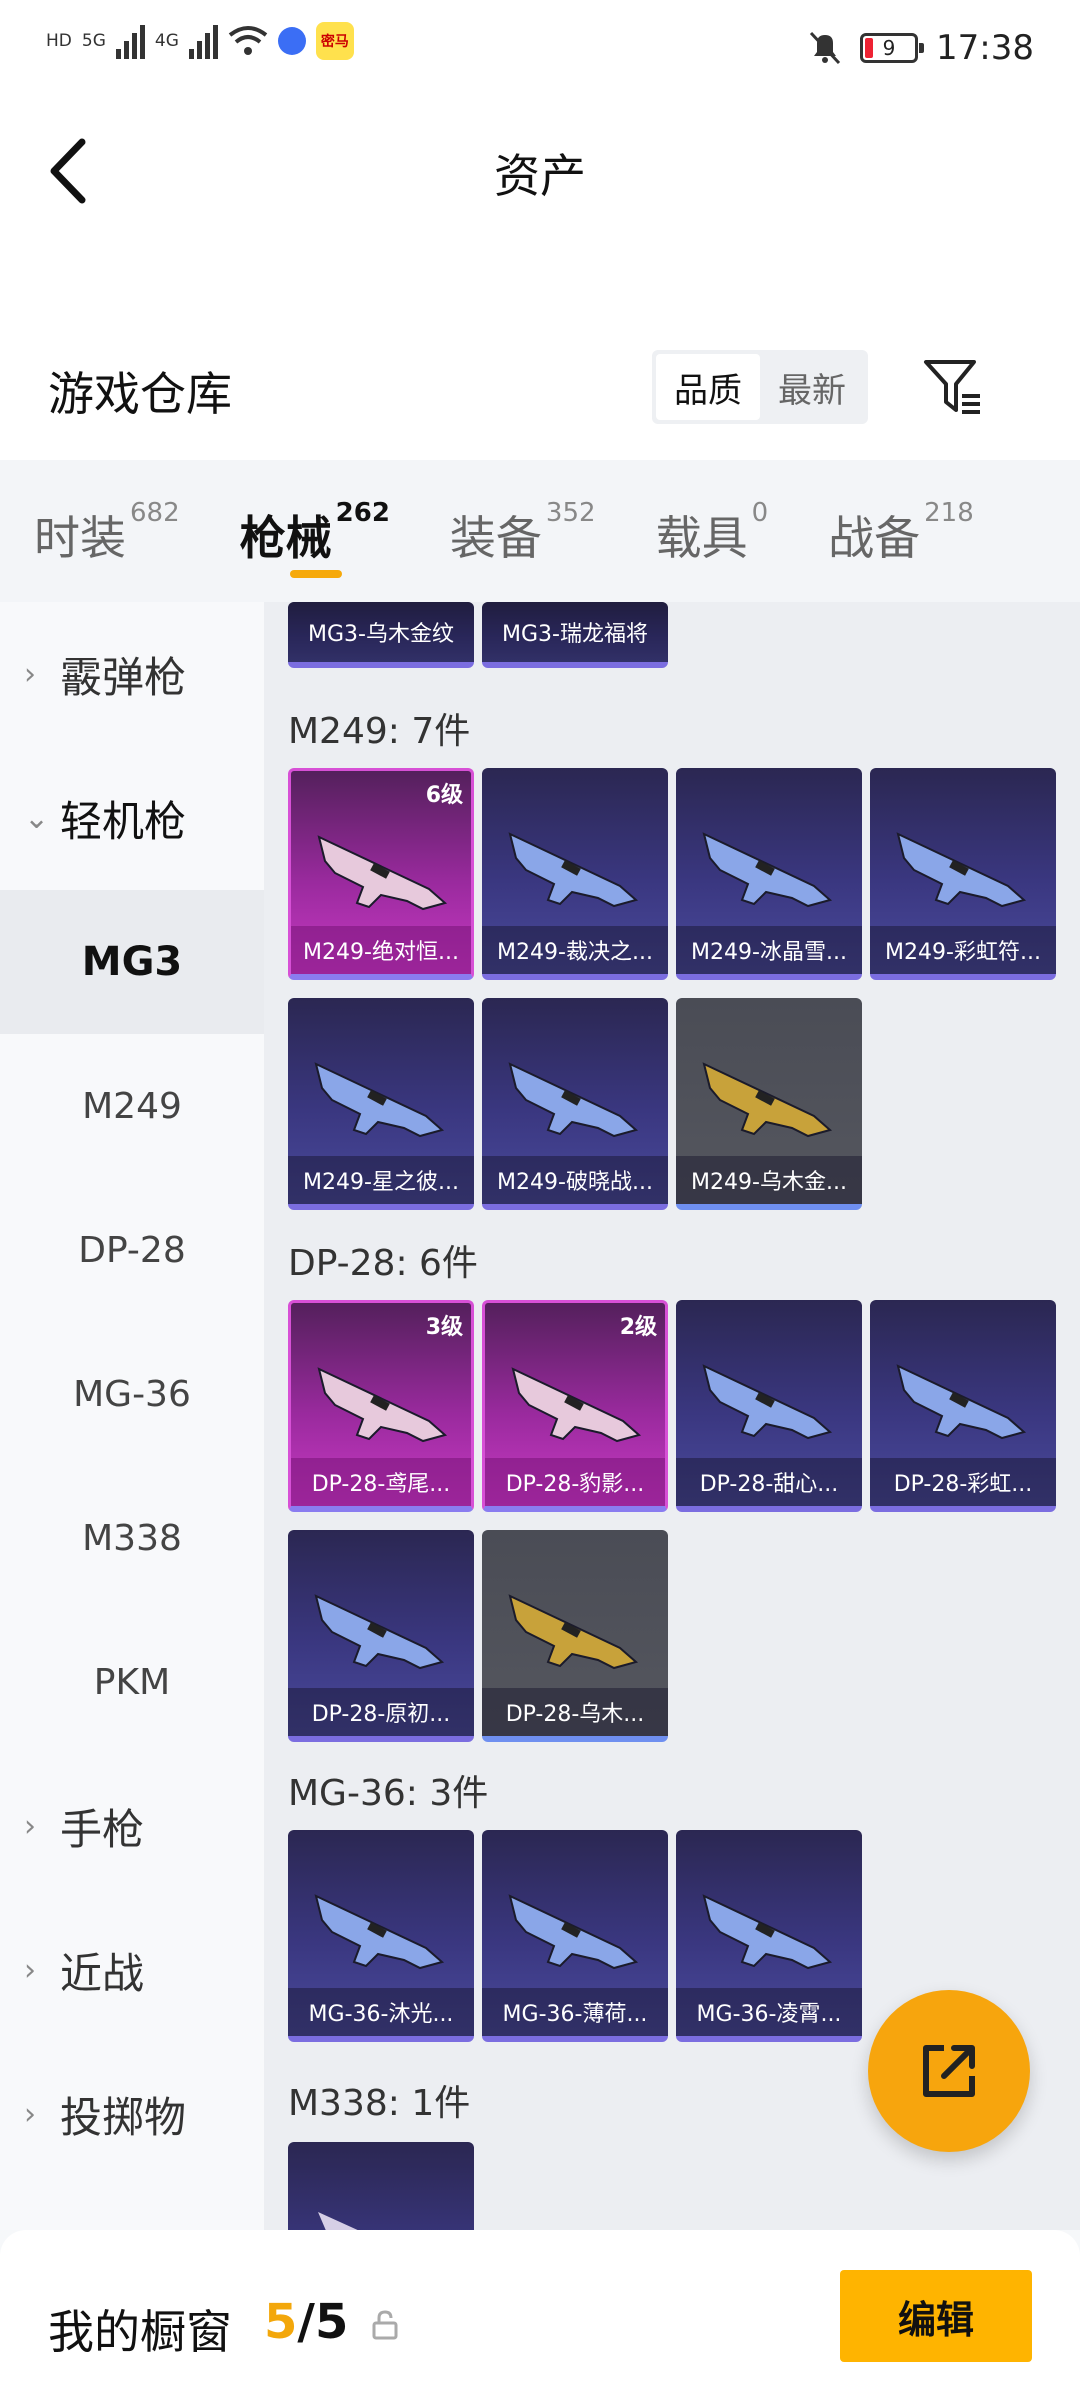 The image size is (1080, 2400). What do you see at coordinates (540, 50) in the screenshot?
I see `status-bar: HD 5G 4G 密马 9 17:38` at bounding box center [540, 50].